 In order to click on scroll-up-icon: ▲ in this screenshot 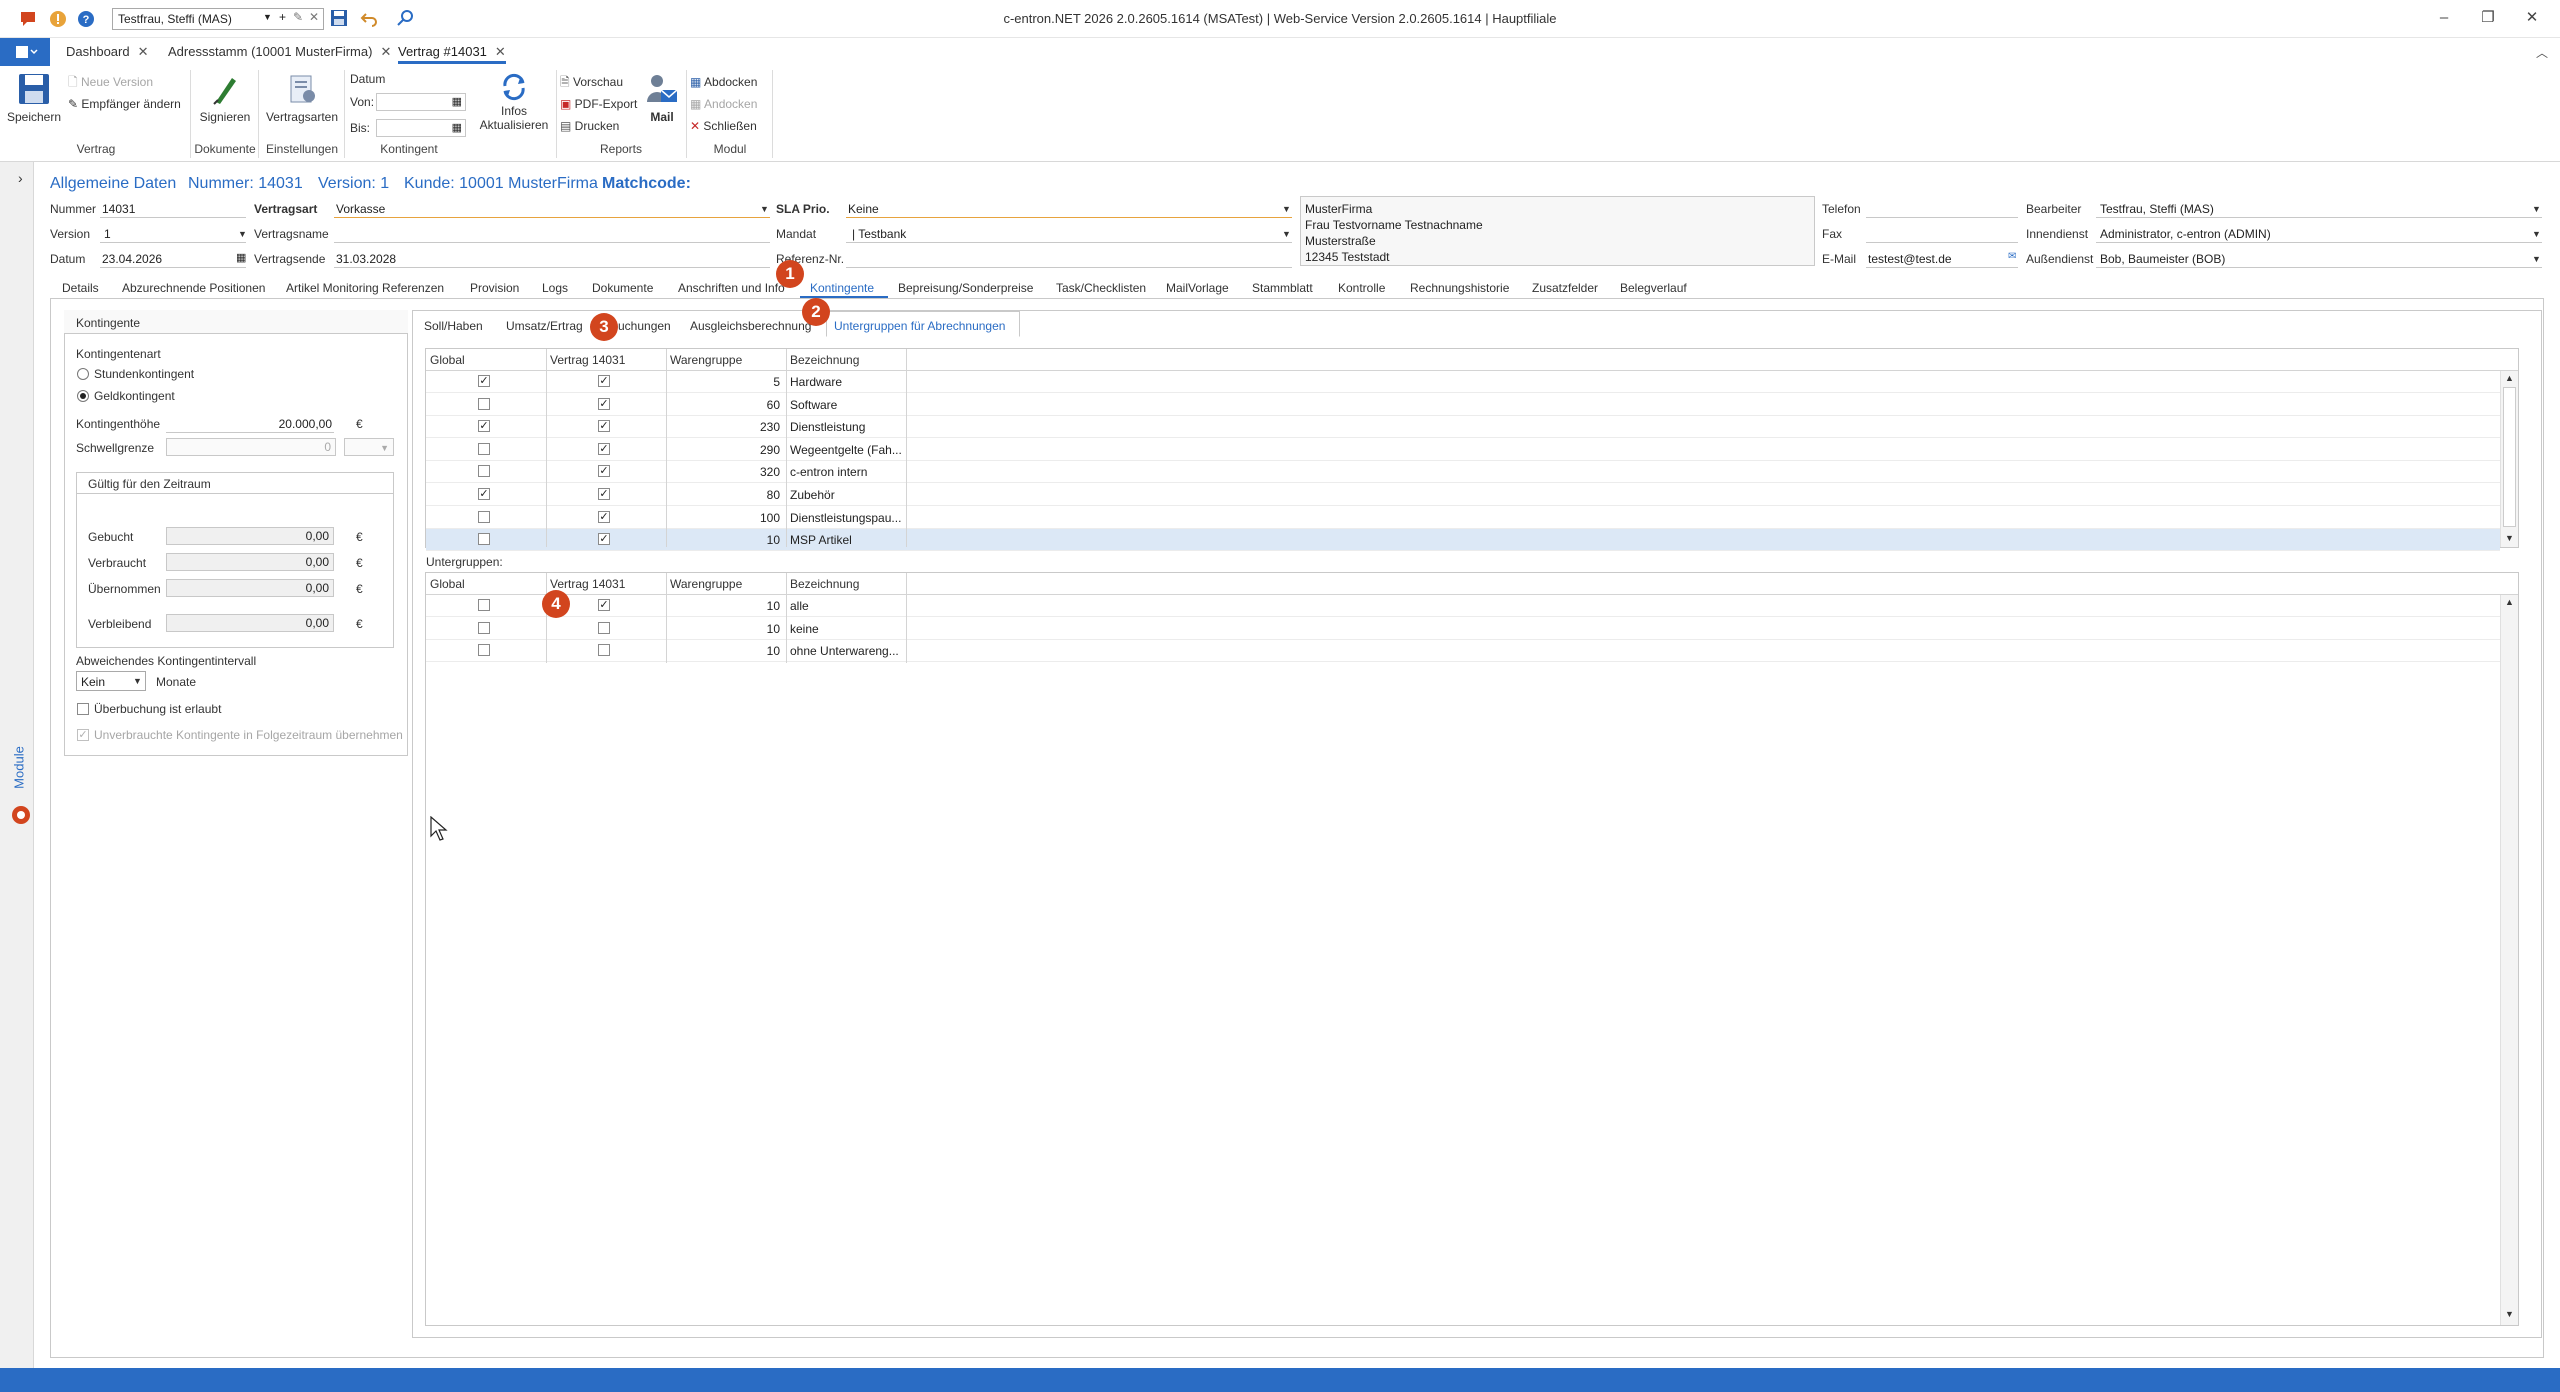, I will do `click(2509, 602)`.